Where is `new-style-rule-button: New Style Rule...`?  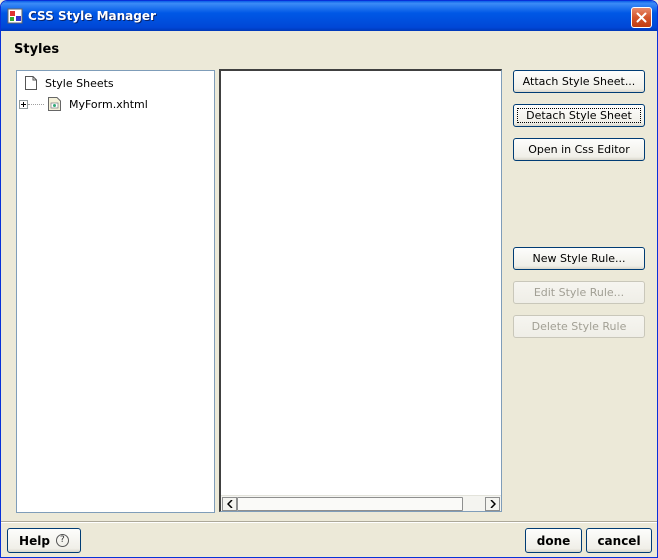
new-style-rule-button: New Style Rule... is located at coordinates (579, 258).